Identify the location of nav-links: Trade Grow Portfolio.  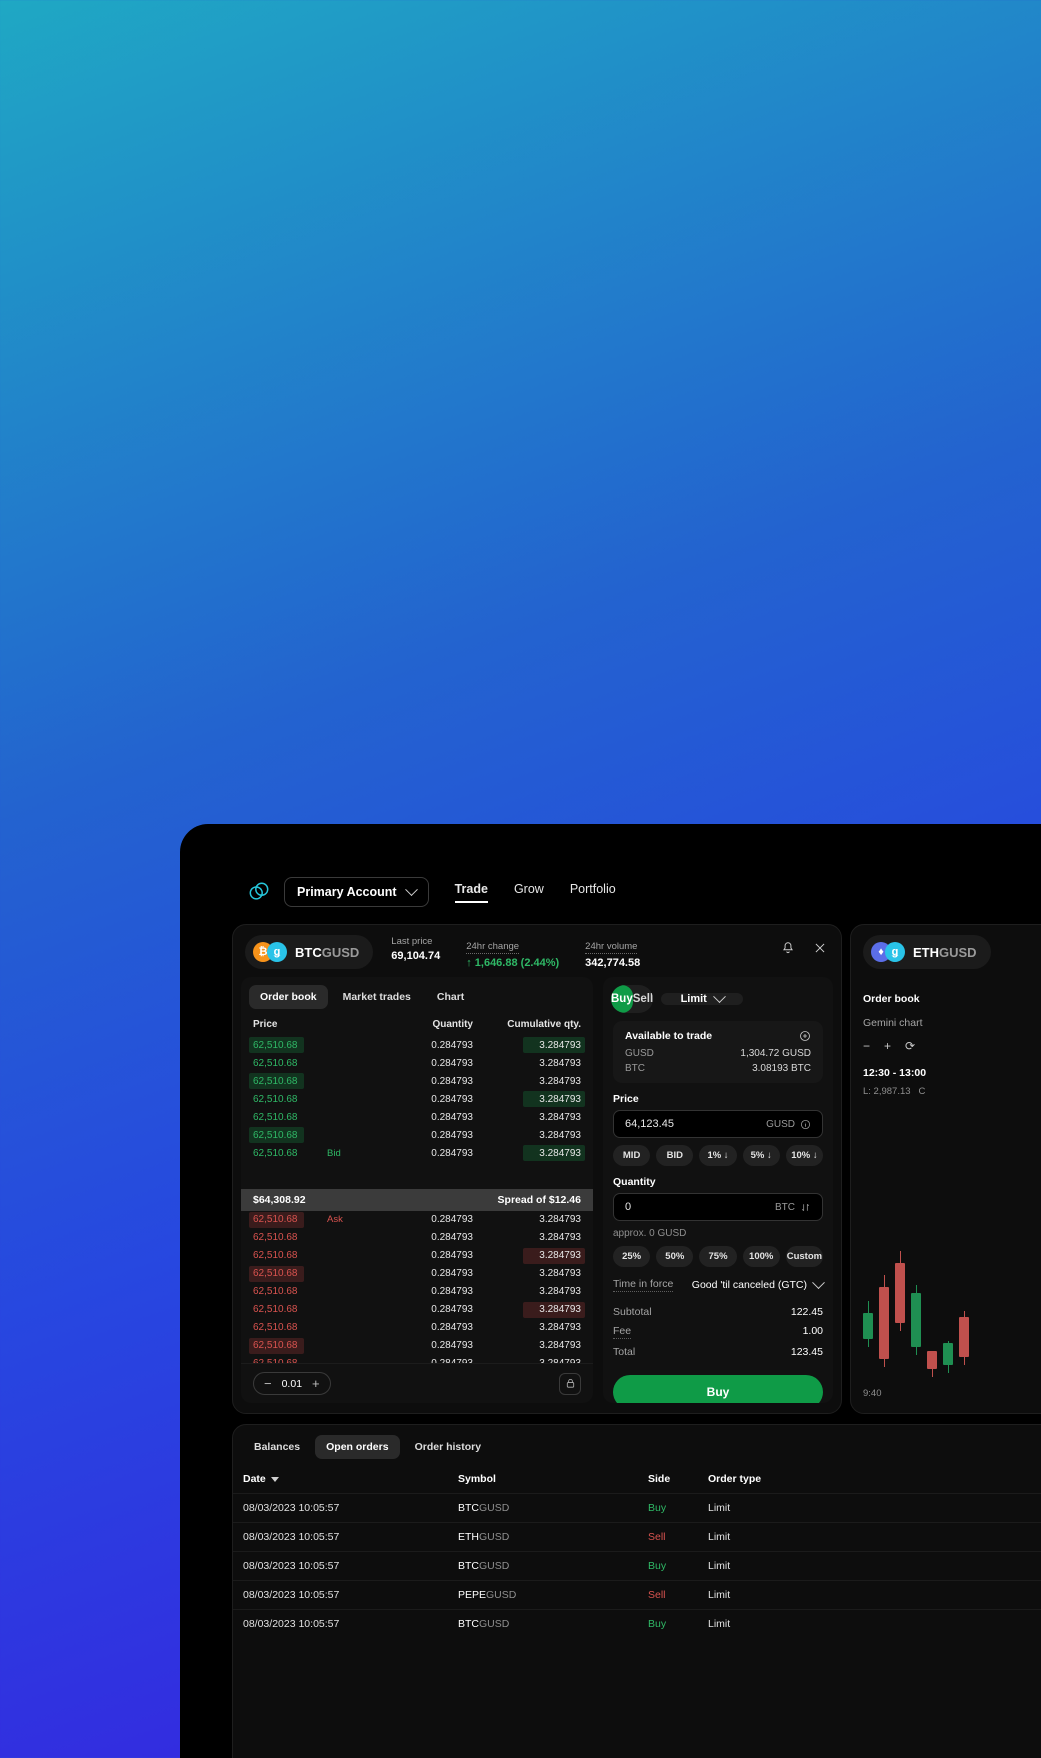
(535, 892).